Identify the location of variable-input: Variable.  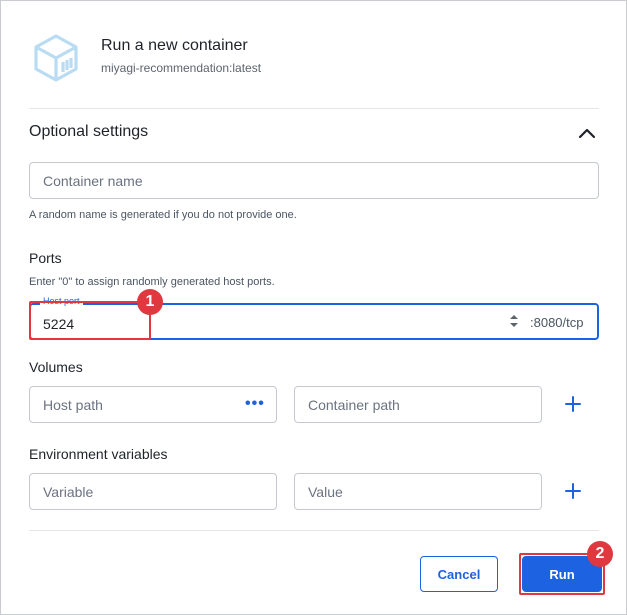
(153, 491).